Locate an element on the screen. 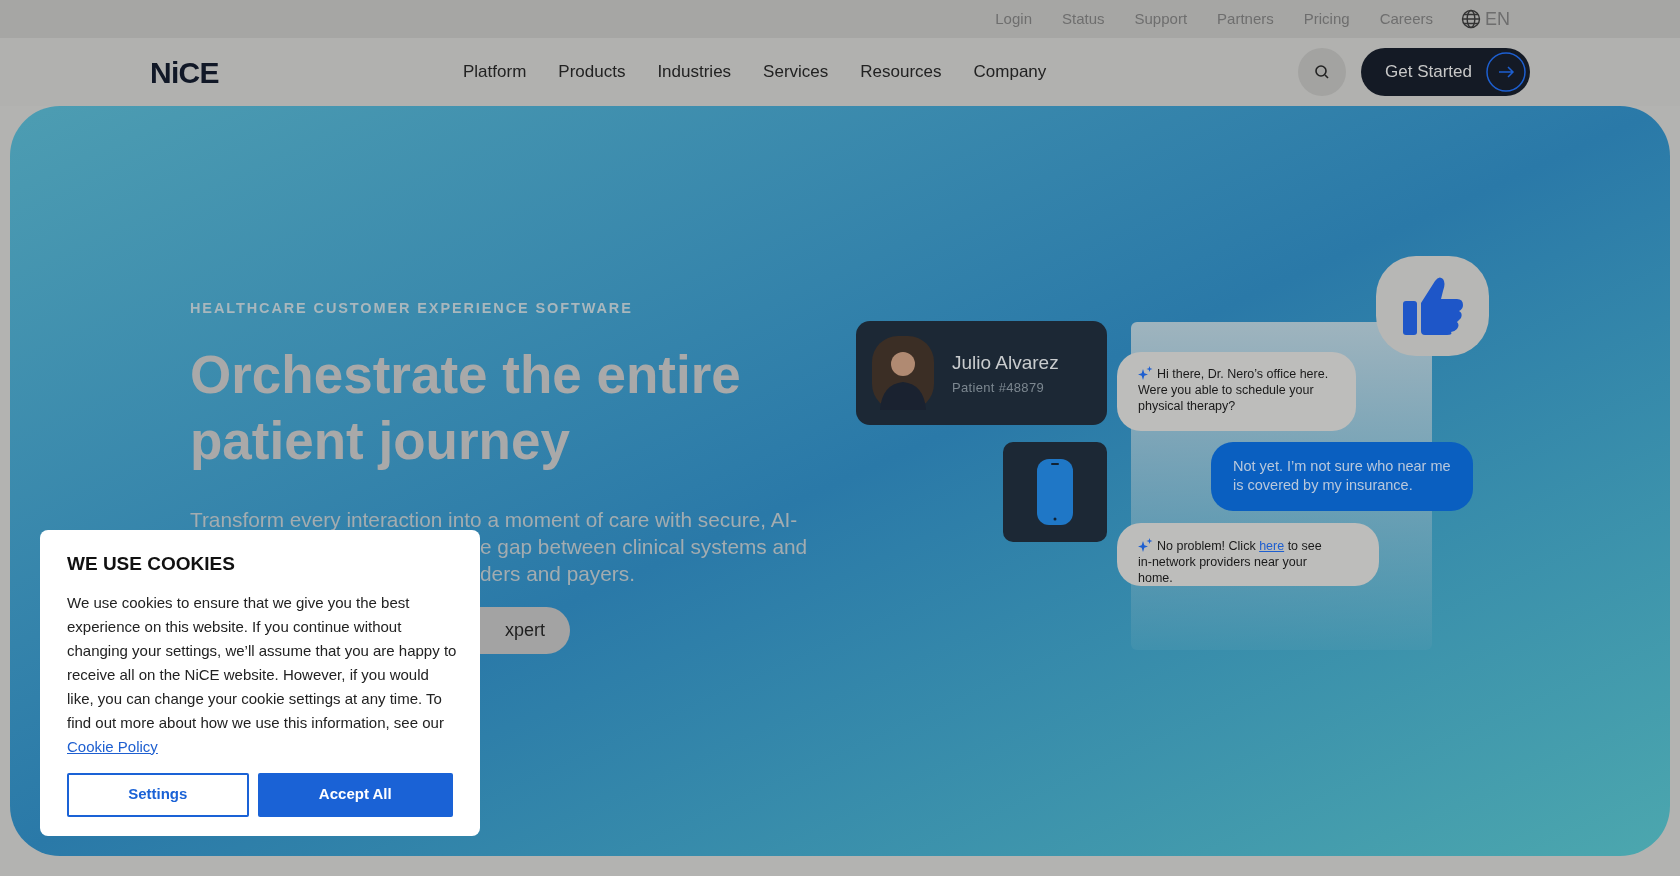  message-link: here is located at coordinates (1272, 546).